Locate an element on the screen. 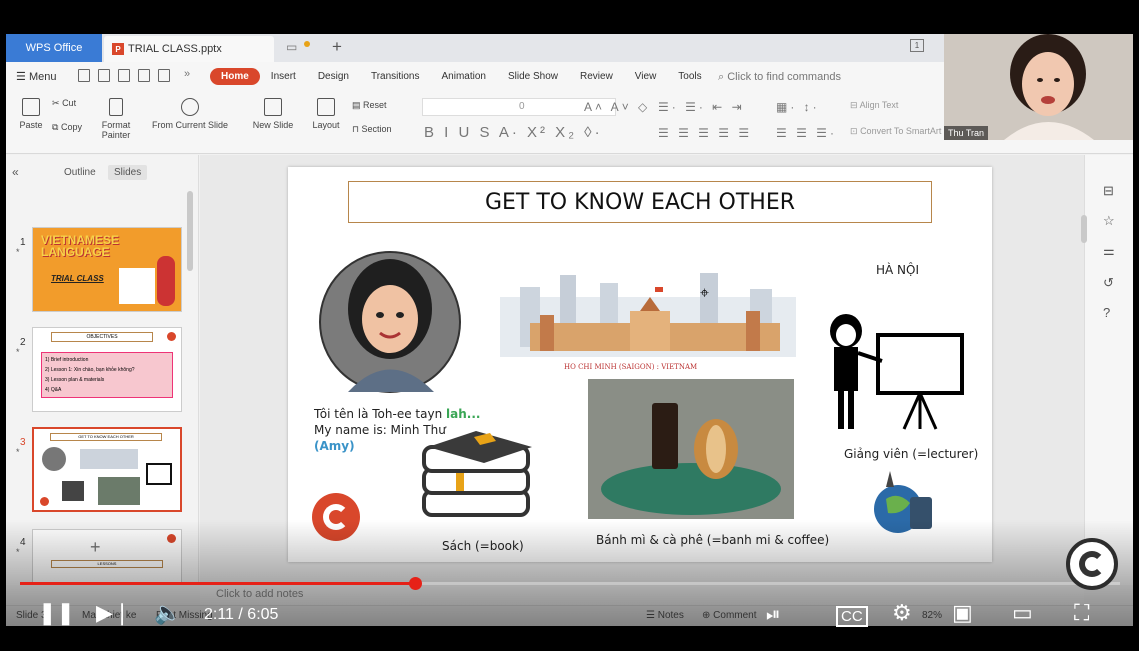 The width and height of the screenshot is (1139, 651). copy-button: ⧉ Copy is located at coordinates (74, 127).